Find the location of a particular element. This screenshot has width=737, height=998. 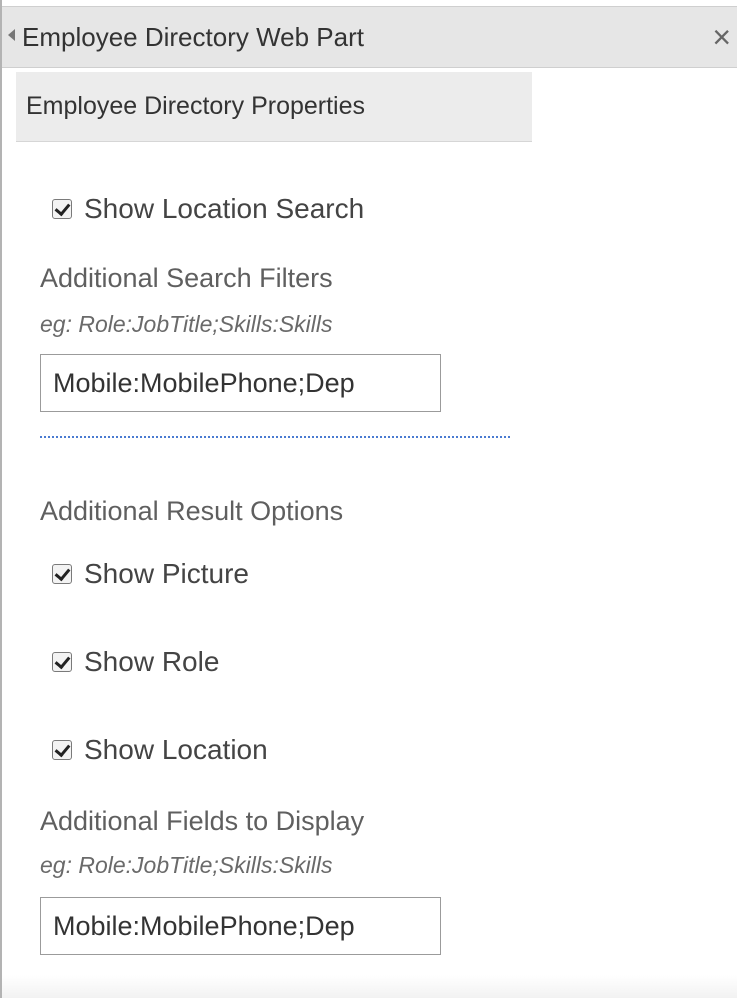

fields-display-input is located at coordinates (240, 926).